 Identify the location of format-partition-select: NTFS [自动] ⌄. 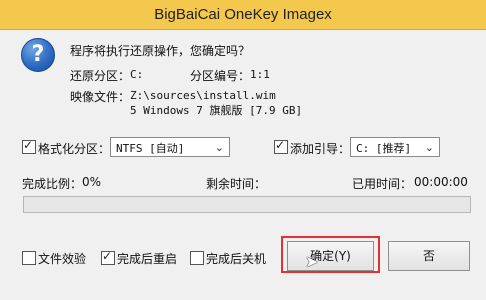
(170, 147).